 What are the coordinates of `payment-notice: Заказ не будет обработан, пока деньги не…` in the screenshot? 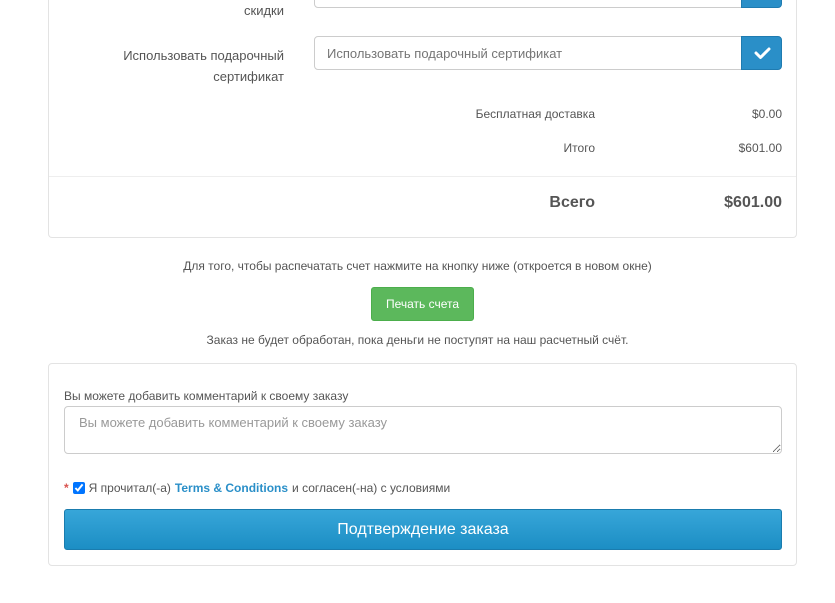 It's located at (417, 340).